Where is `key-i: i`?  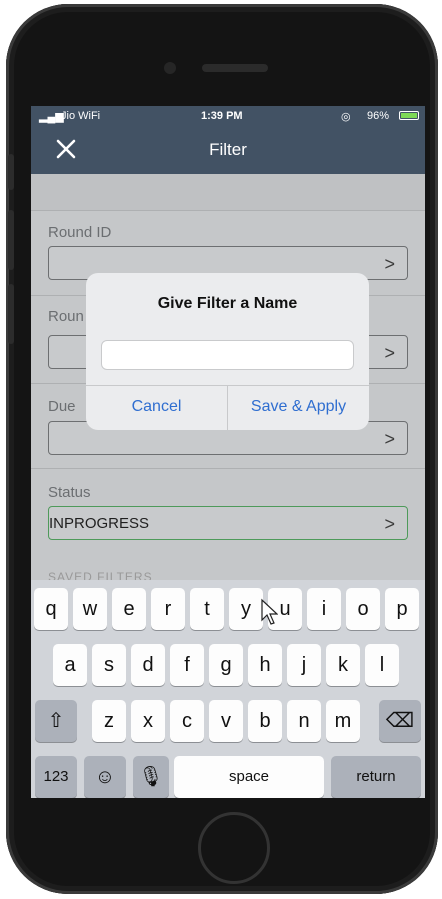 key-i: i is located at coordinates (324, 609).